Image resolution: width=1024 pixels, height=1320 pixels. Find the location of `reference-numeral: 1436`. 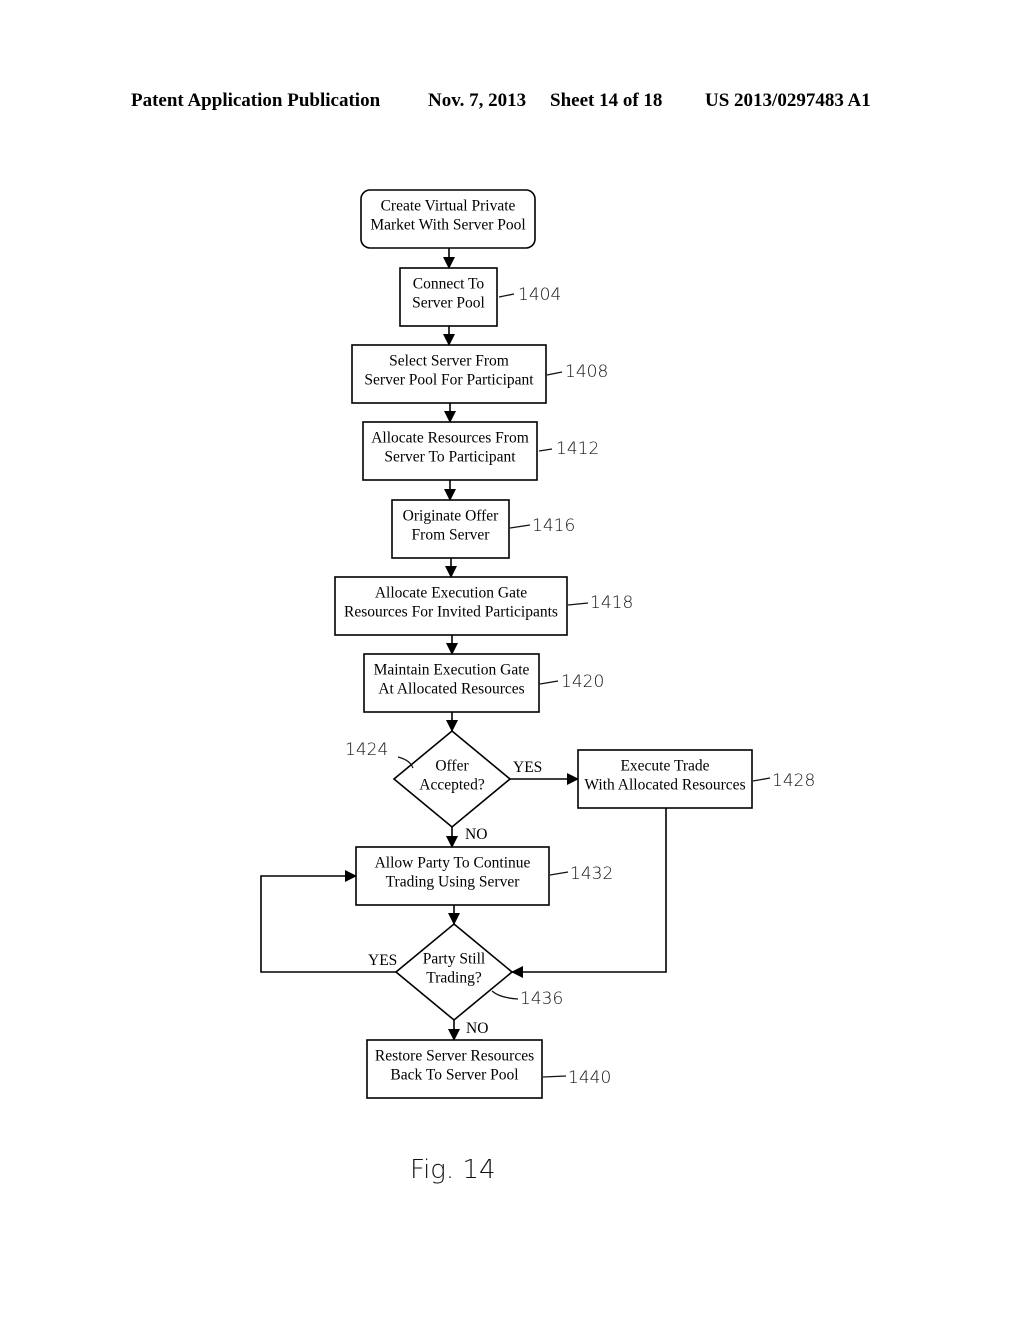

reference-numeral: 1436 is located at coordinates (541, 999).